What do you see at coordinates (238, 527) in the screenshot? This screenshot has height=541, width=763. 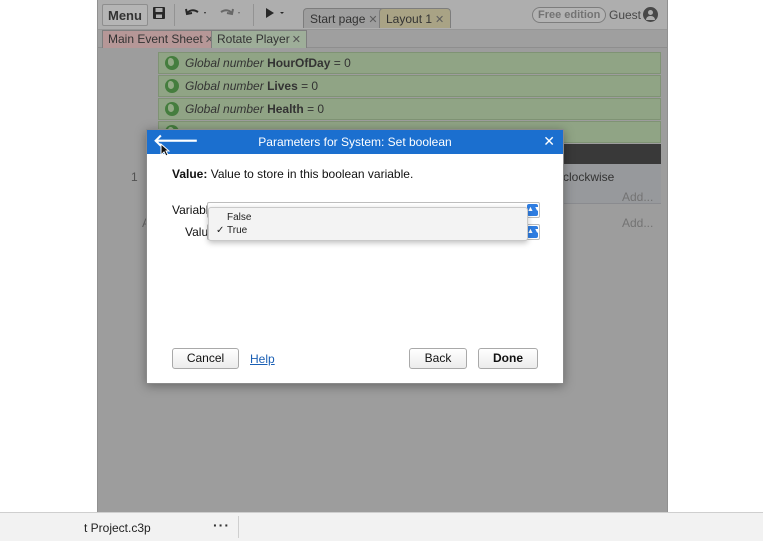 I see `status-separator` at bounding box center [238, 527].